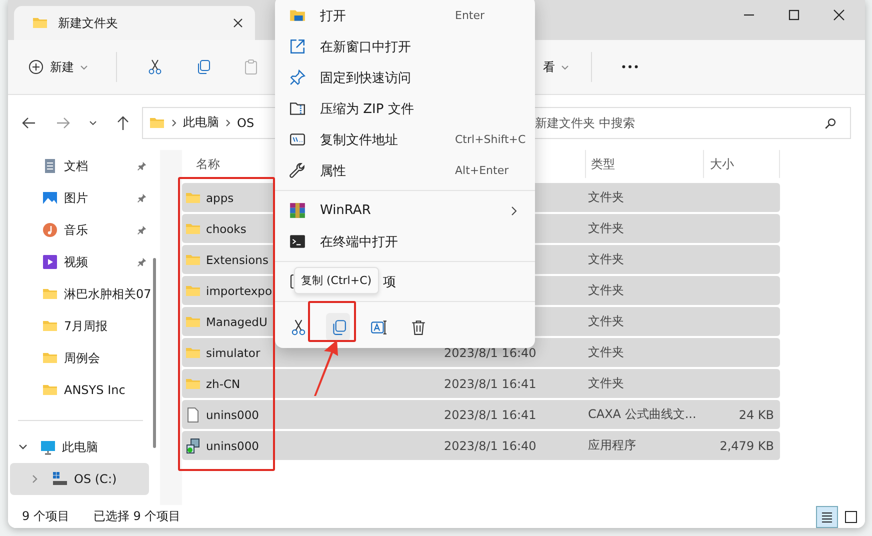 The width and height of the screenshot is (872, 536). Describe the element at coordinates (86, 326) in the screenshot. I see `sidebar-label: 7月周报` at that location.